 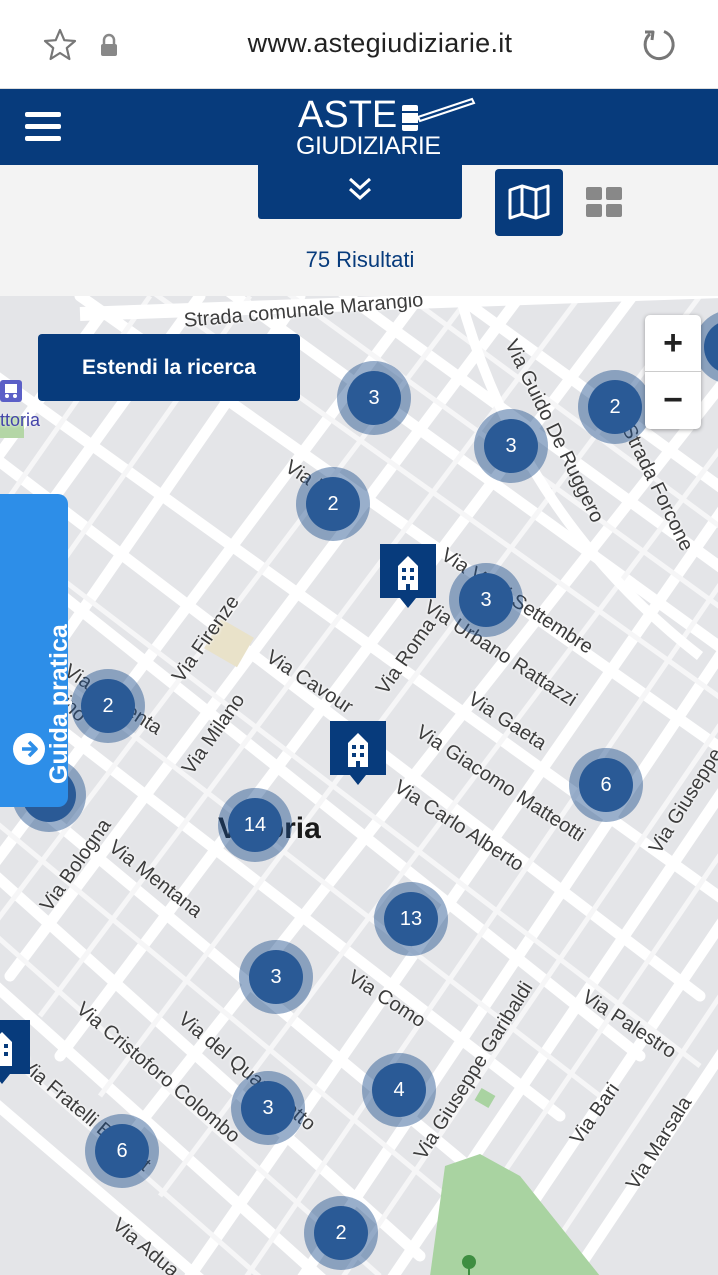 What do you see at coordinates (368, 146) in the screenshot?
I see `logo-line2: GIUDIZIARIE` at bounding box center [368, 146].